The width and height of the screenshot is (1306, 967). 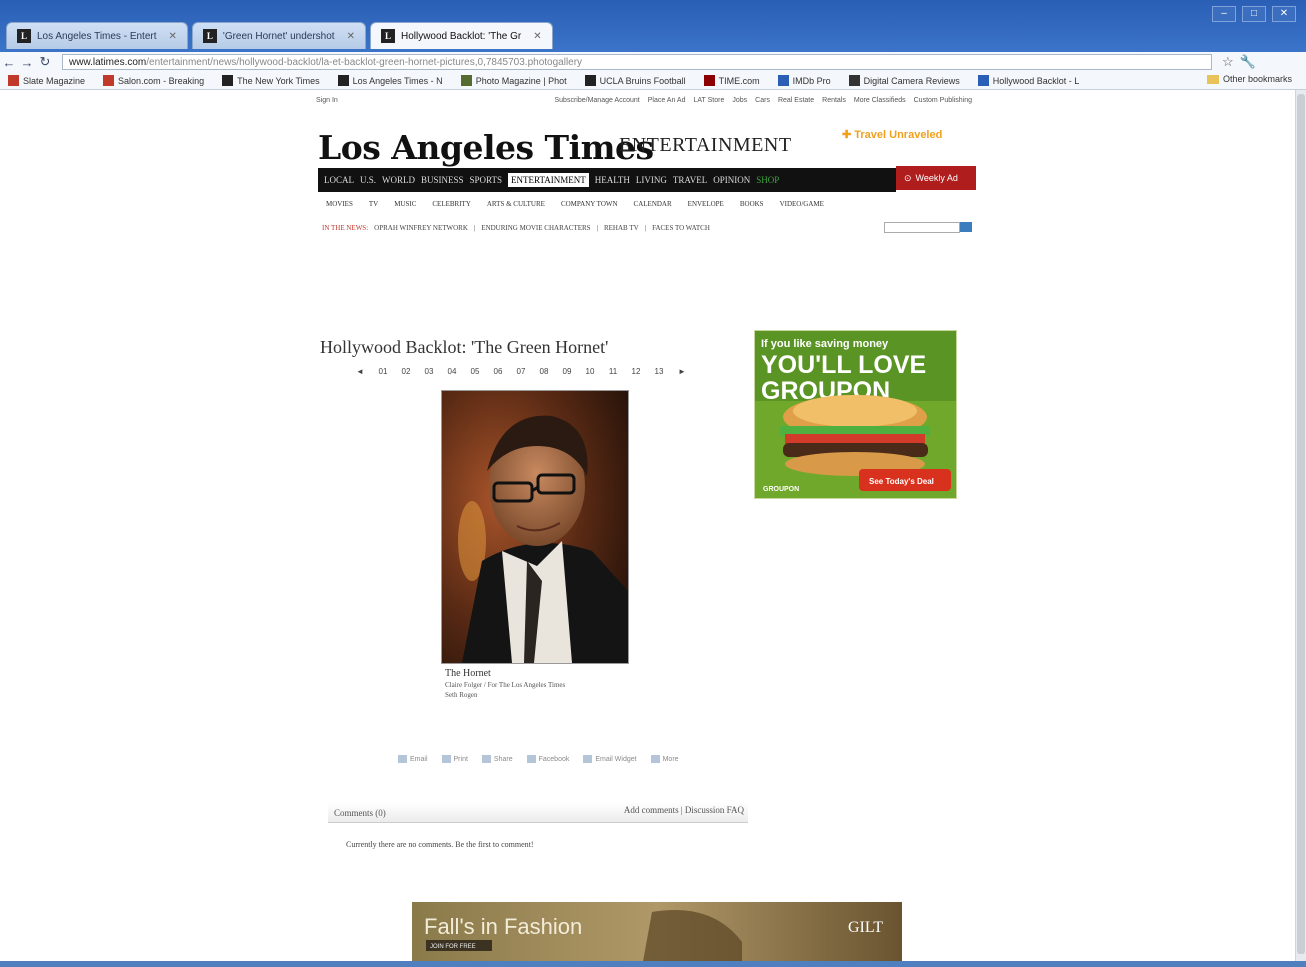 I want to click on subnav-item: MOVIES, so click(x=339, y=204).